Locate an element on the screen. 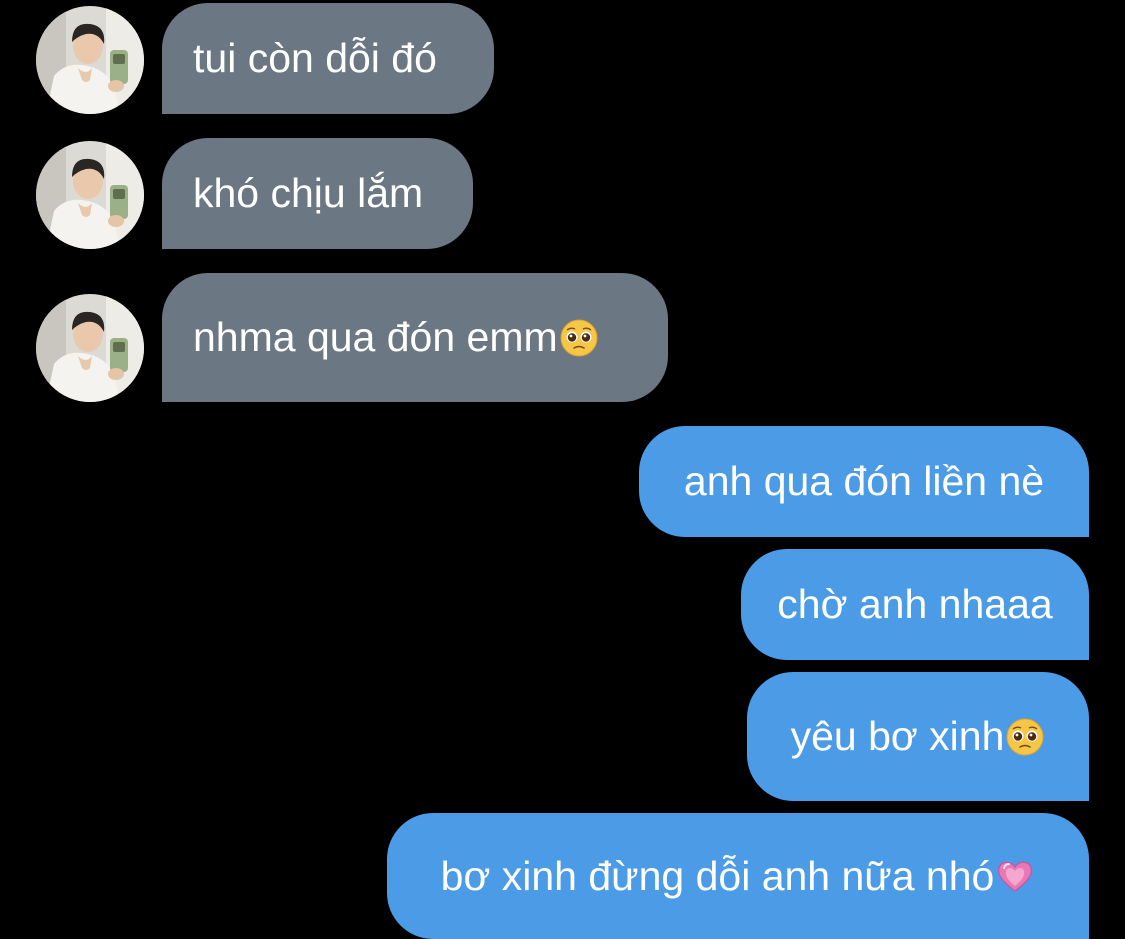  message-text: bơ xinh đừng dỗi anh nữa nhó is located at coordinates (717, 875).